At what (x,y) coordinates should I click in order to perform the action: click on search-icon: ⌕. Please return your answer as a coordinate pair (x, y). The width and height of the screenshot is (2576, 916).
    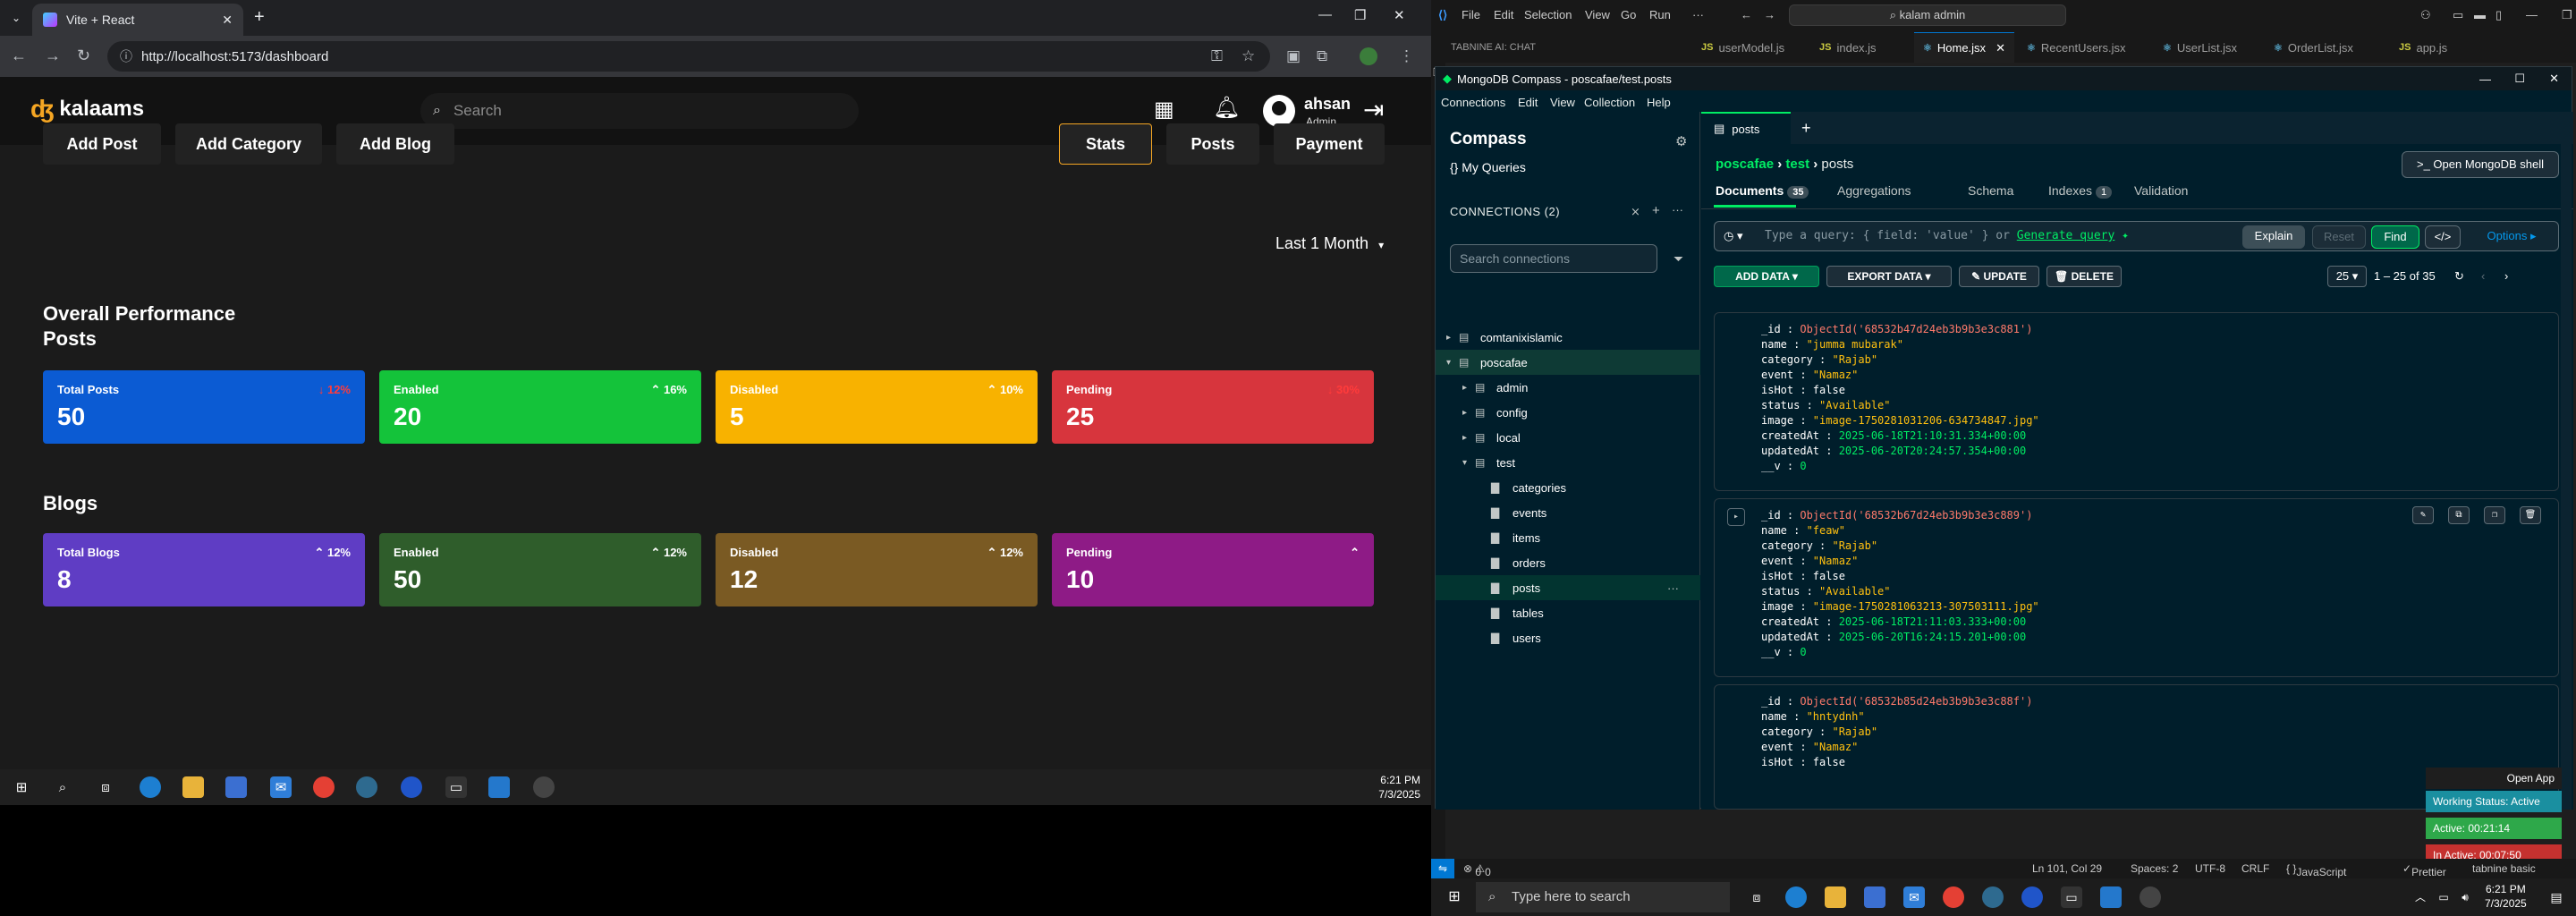
    Looking at the image, I should click on (62, 787).